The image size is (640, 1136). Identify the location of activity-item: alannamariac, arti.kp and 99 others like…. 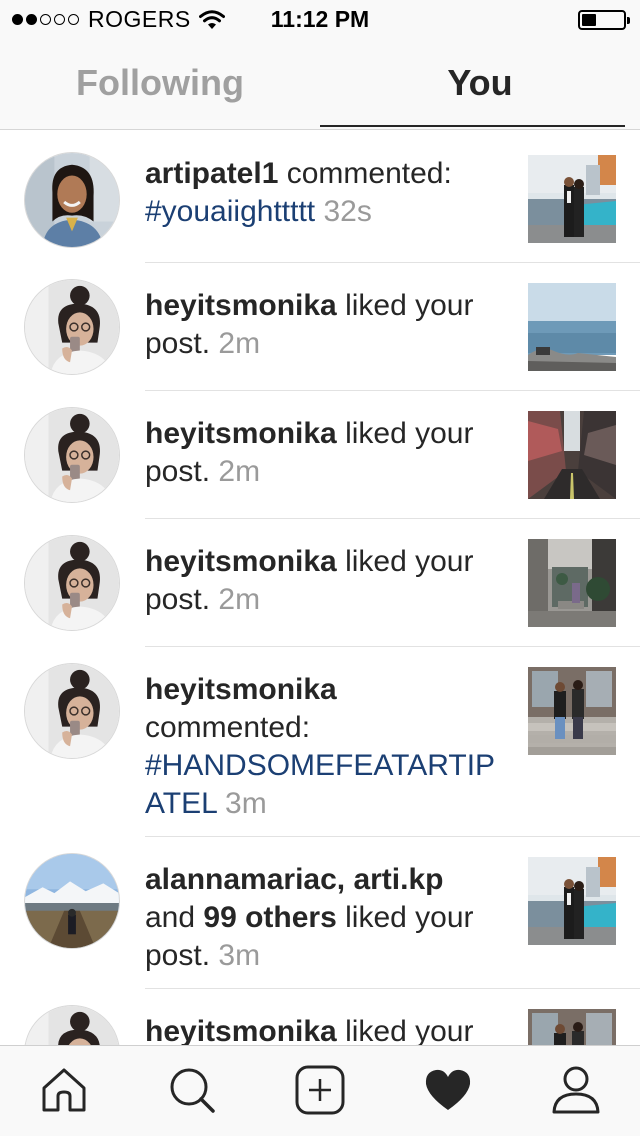
(320, 913).